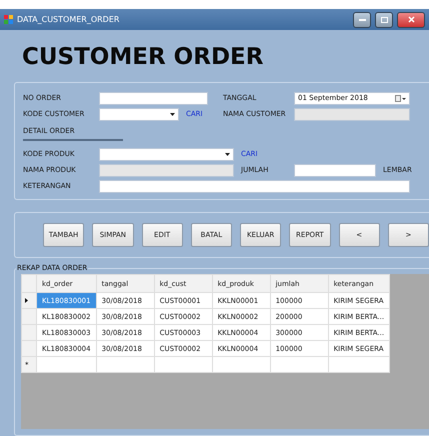  Describe the element at coordinates (26, 300) in the screenshot. I see `current-row-icon` at that location.